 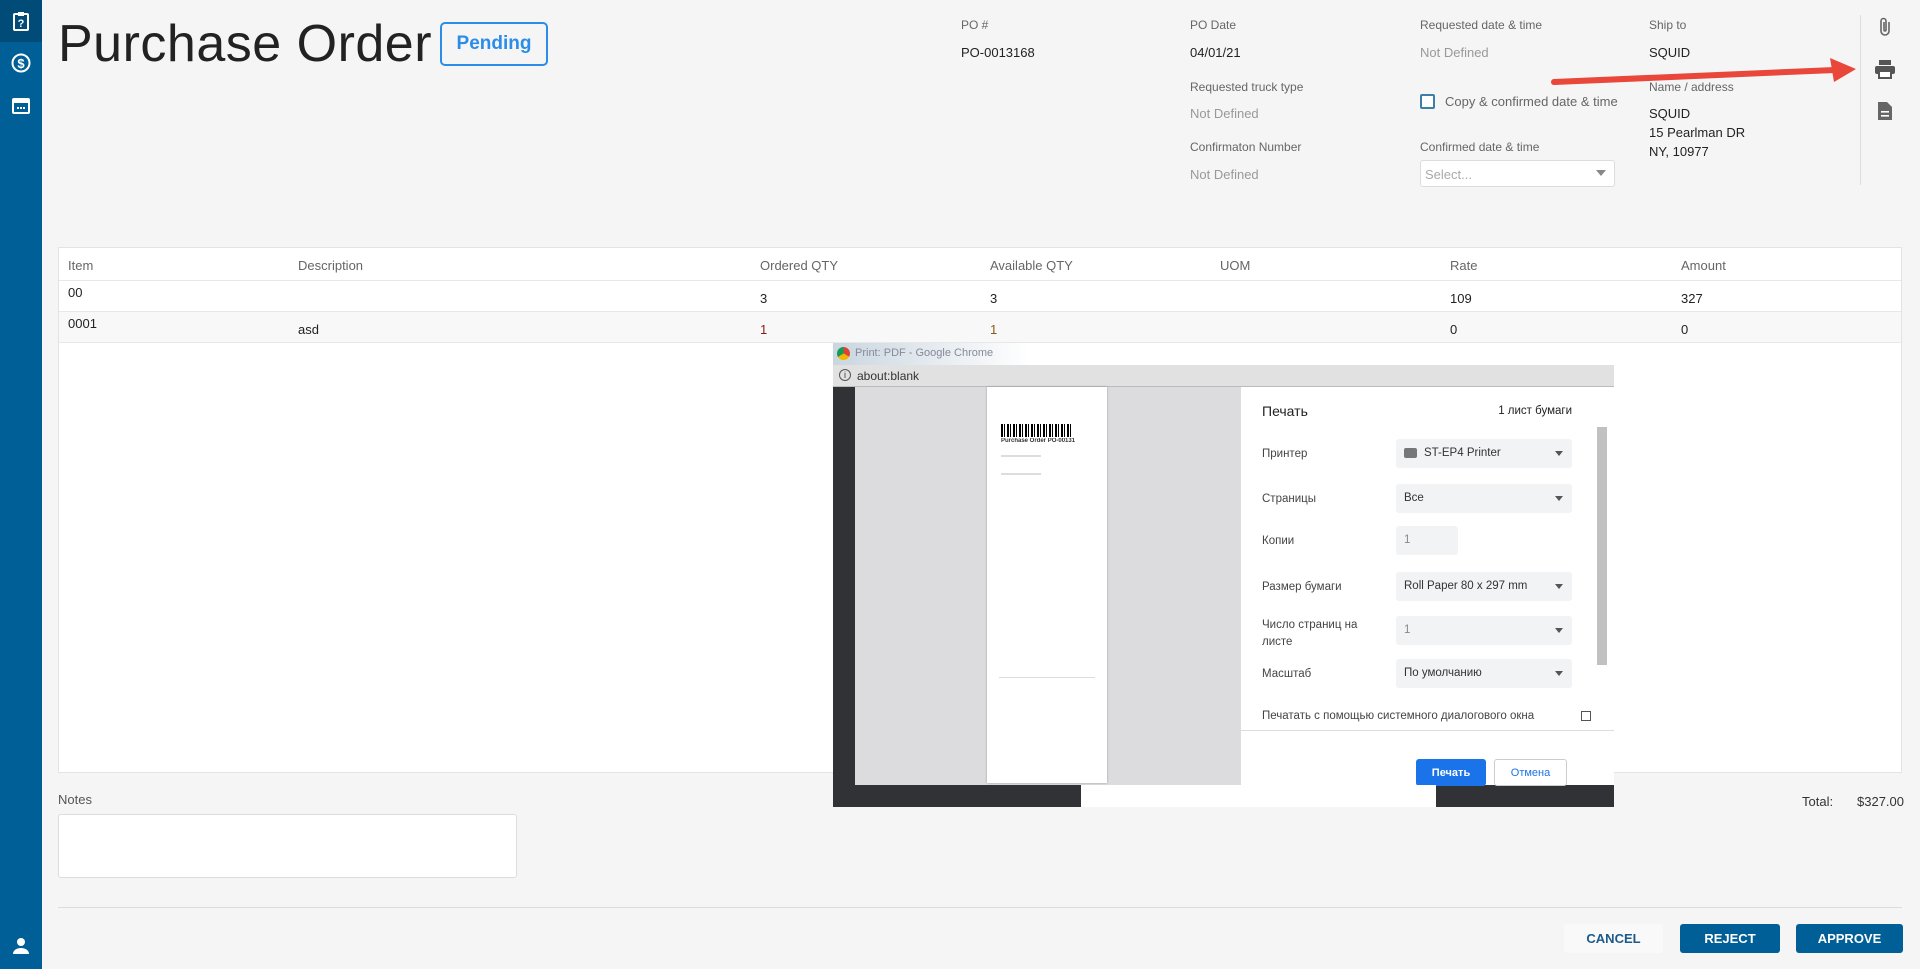 I want to click on scale-label: Масштаб, so click(x=1287, y=674).